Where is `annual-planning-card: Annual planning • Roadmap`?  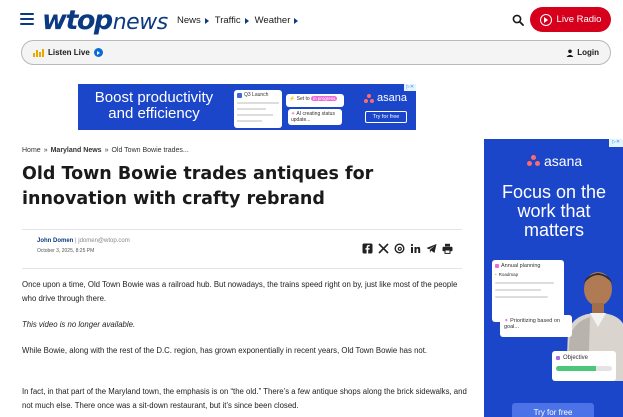 annual-planning-card: Annual planning • Roadmap is located at coordinates (528, 291).